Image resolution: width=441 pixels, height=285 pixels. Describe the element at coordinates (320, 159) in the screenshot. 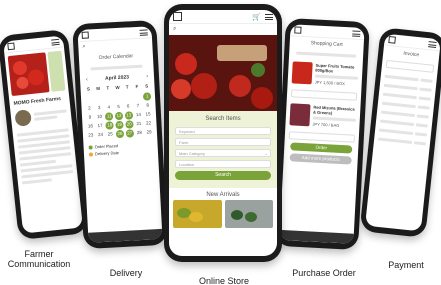

I see `add-more-button: Add more products` at that location.